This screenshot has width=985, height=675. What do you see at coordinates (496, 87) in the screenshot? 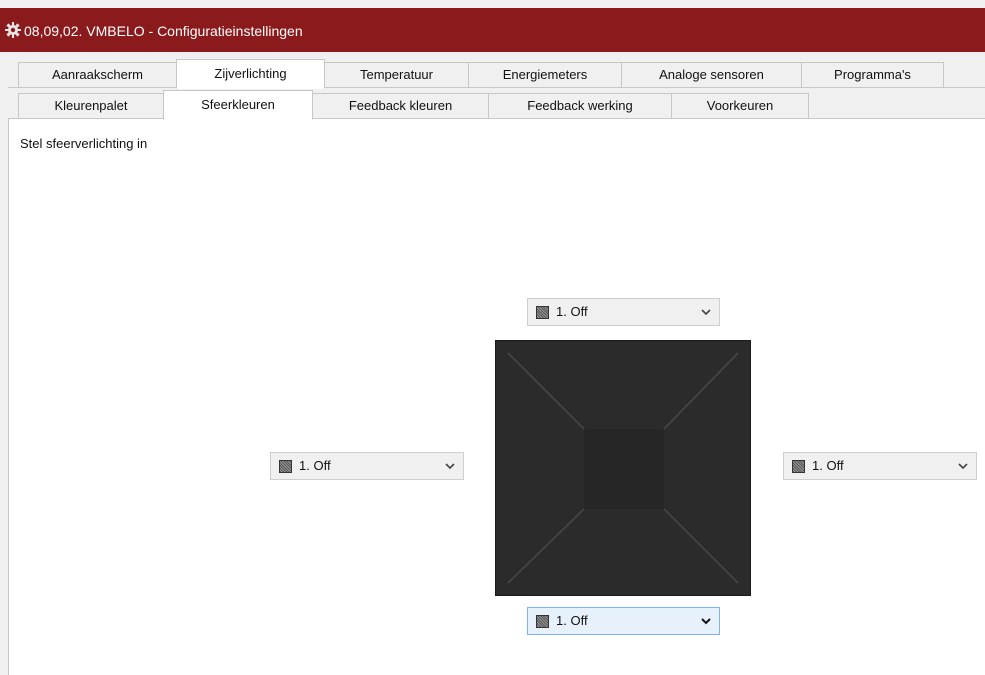
I see `tab-divider` at bounding box center [496, 87].